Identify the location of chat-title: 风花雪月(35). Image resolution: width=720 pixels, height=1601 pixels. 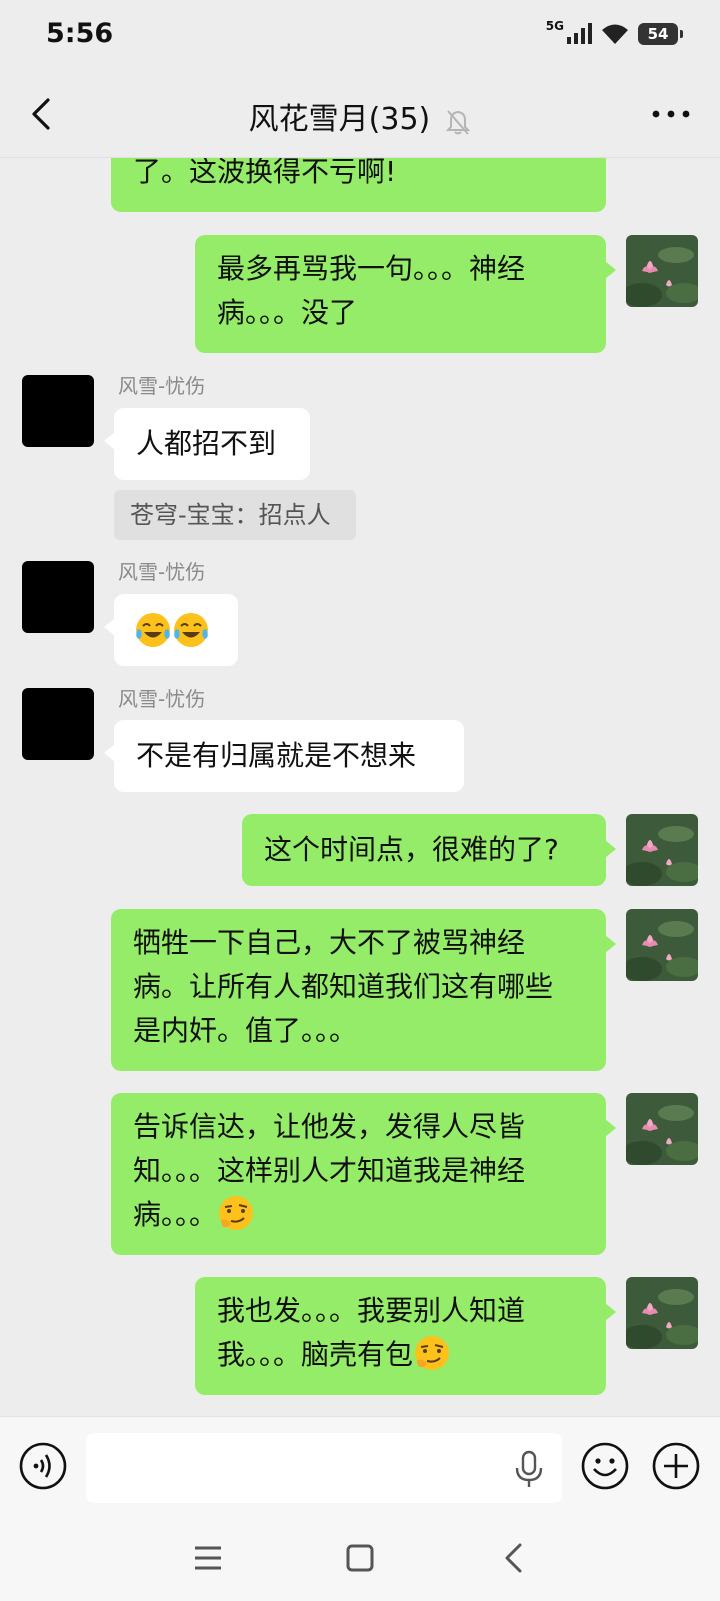
(339, 119).